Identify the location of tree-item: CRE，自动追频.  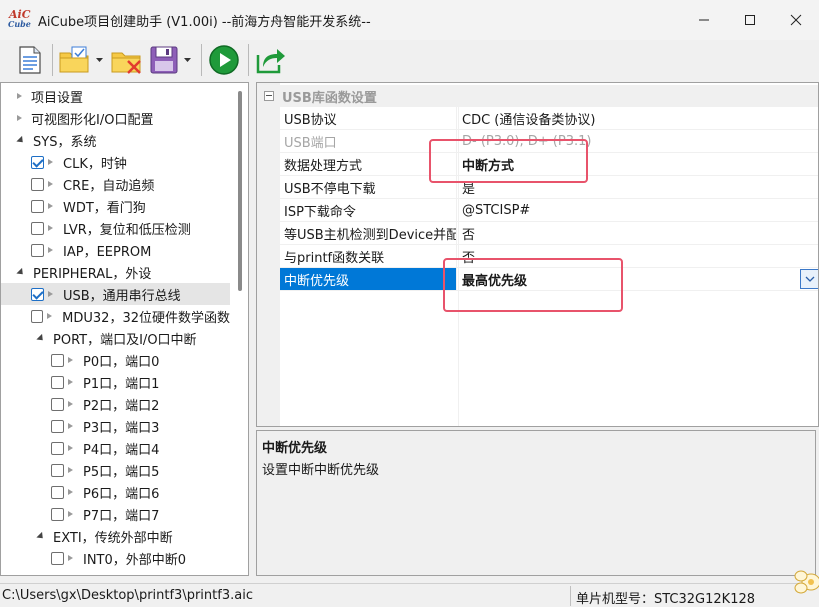
(115, 184).